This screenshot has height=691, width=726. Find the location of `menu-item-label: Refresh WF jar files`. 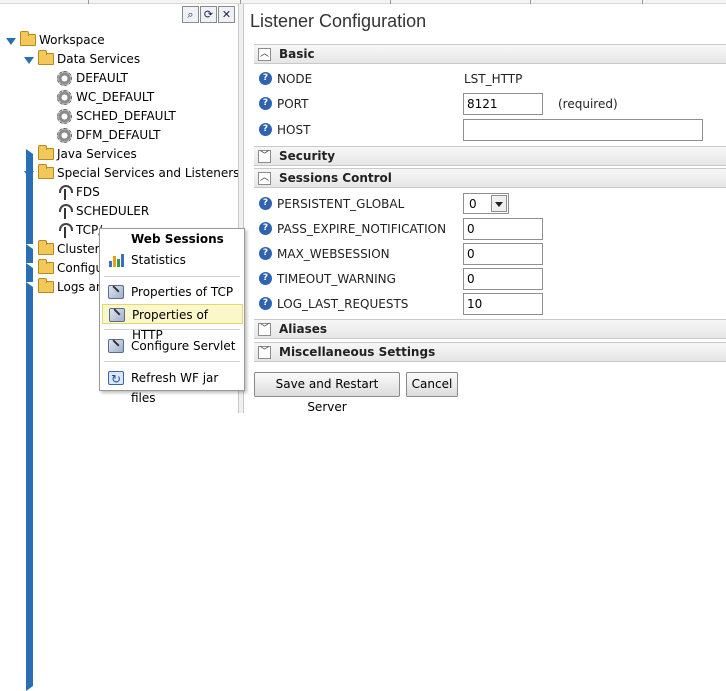

menu-item-label: Refresh WF jar files is located at coordinates (175, 388).